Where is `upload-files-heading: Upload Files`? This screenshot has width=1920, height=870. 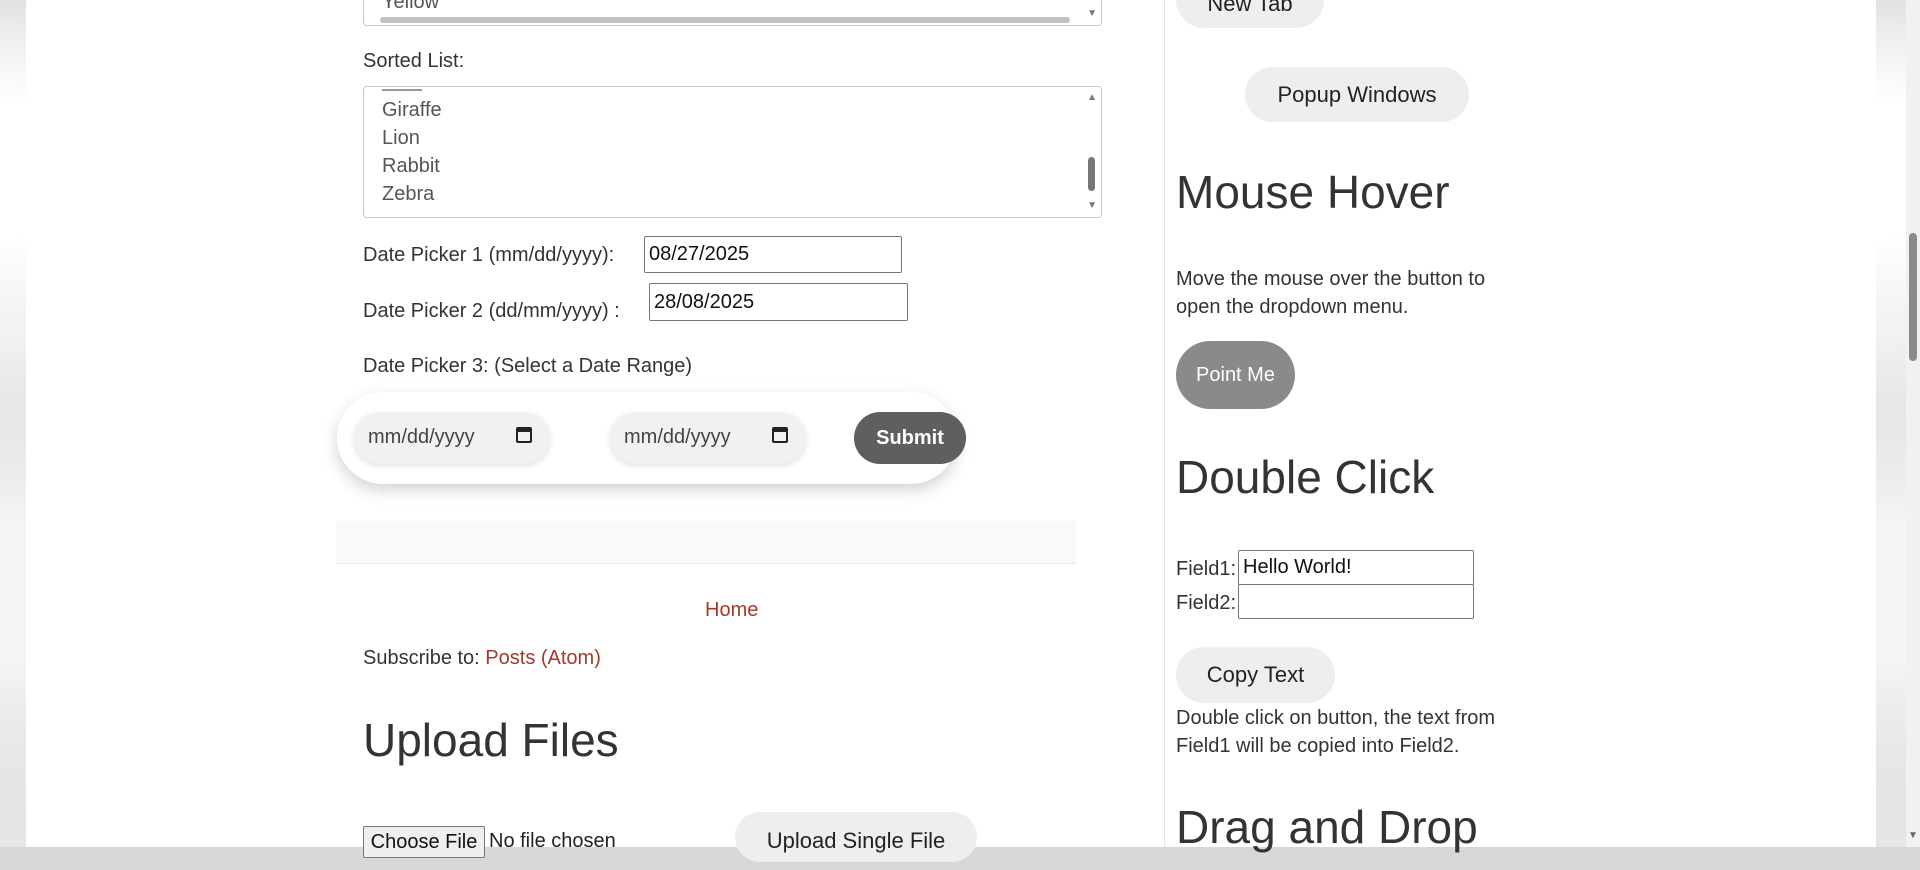
upload-files-heading: Upload Files is located at coordinates (491, 740).